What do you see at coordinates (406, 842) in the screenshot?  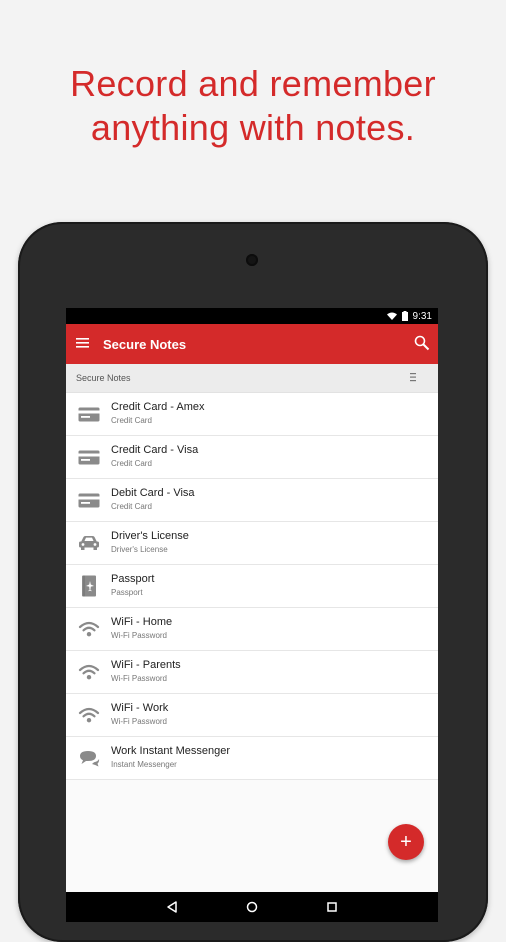 I see `add-note-button: +` at bounding box center [406, 842].